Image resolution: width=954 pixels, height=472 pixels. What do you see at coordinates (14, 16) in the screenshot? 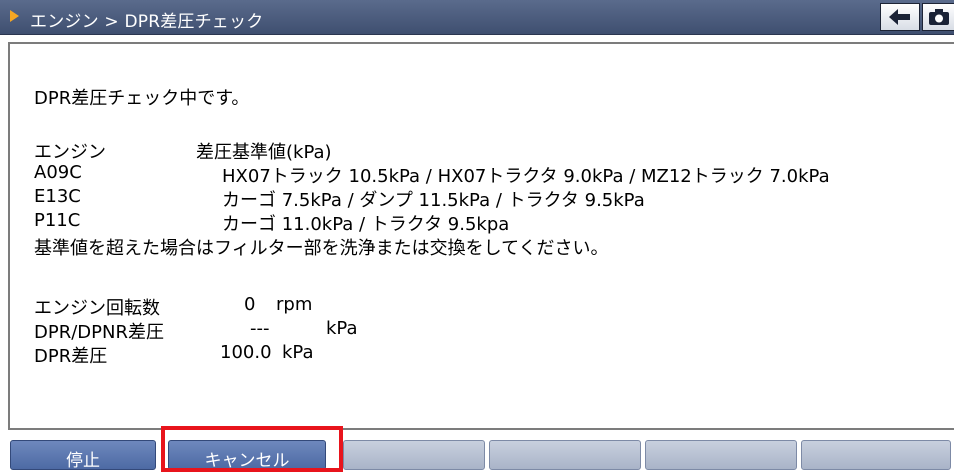
I see `breadcrumb-arrow-icon` at bounding box center [14, 16].